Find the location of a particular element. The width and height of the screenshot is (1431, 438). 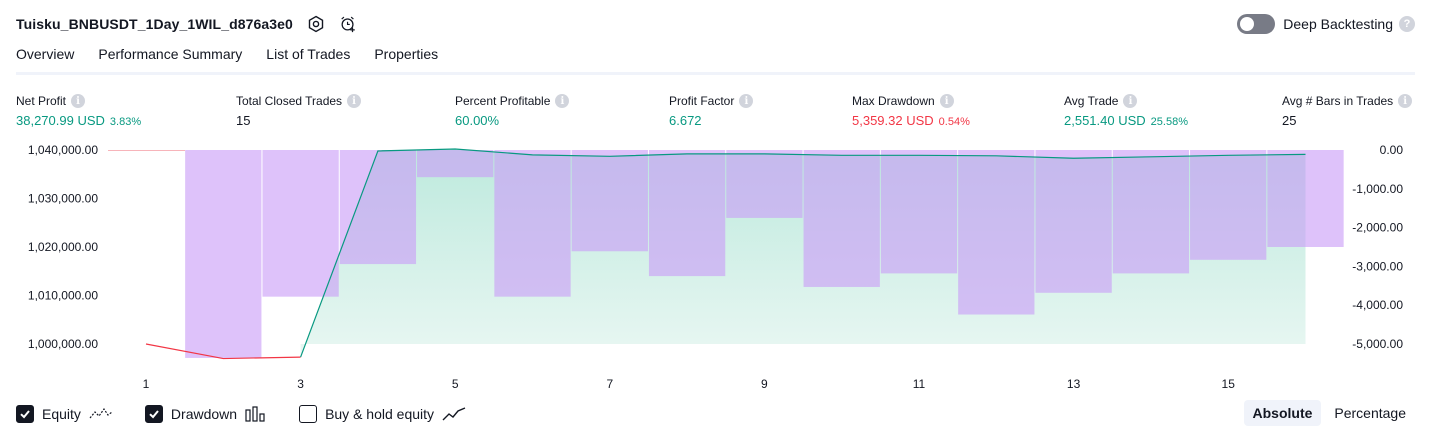

stat-value: 25 is located at coordinates (1289, 120).